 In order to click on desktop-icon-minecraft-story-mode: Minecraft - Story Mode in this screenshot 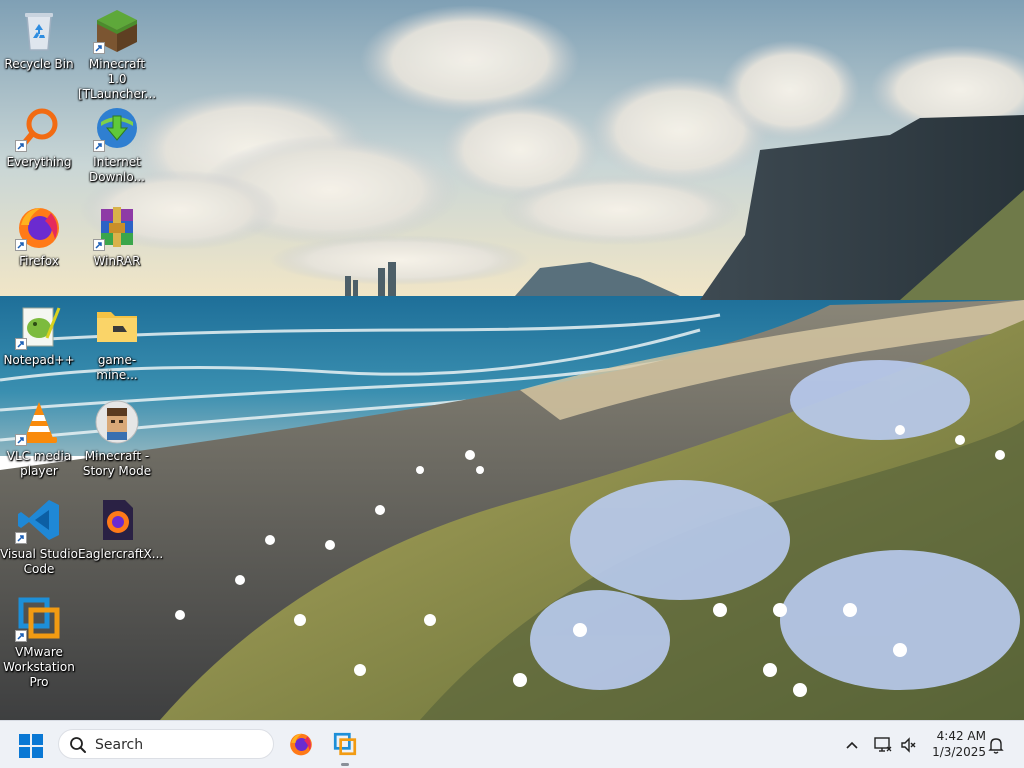, I will do `click(117, 438)`.